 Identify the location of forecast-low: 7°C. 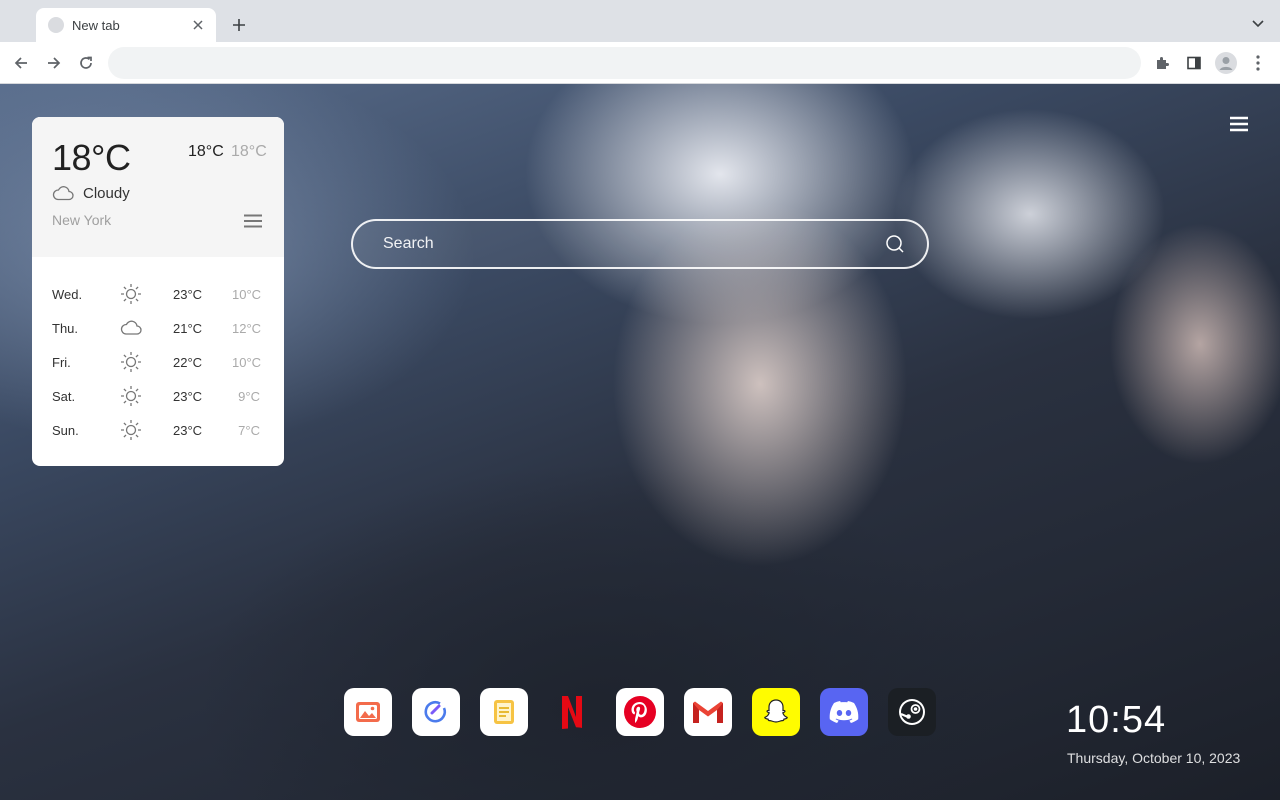
(249, 430).